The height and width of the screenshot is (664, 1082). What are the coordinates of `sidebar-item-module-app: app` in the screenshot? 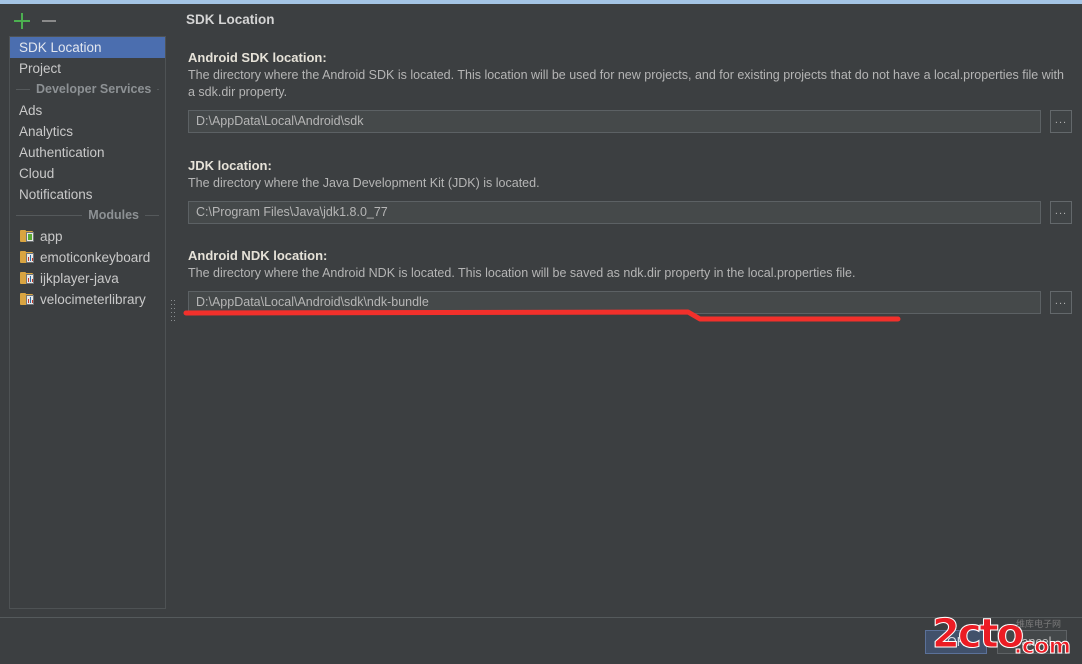 It's located at (87, 236).